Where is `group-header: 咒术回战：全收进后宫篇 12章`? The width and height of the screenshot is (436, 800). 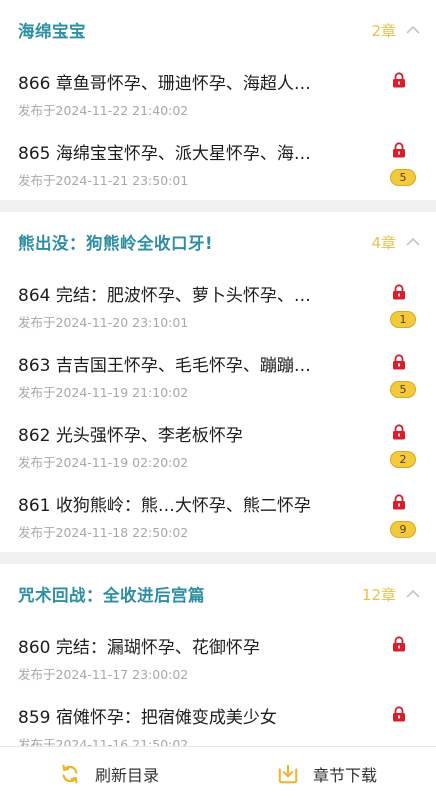 group-header: 咒术回战：全收进后宫篇 12章 is located at coordinates (218, 594).